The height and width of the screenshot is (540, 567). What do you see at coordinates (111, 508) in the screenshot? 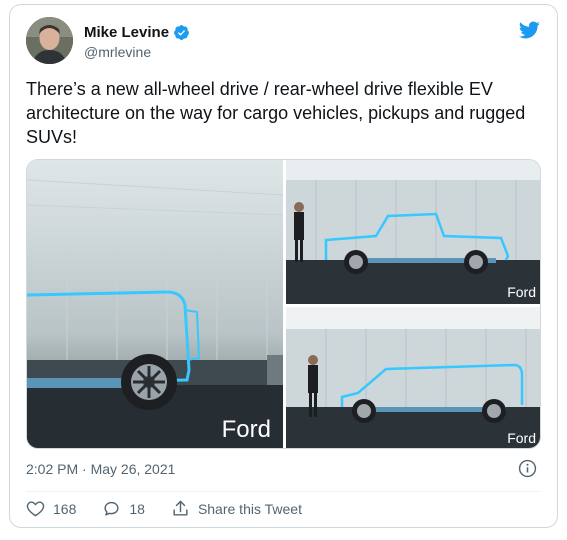
I see `reply-icon` at bounding box center [111, 508].